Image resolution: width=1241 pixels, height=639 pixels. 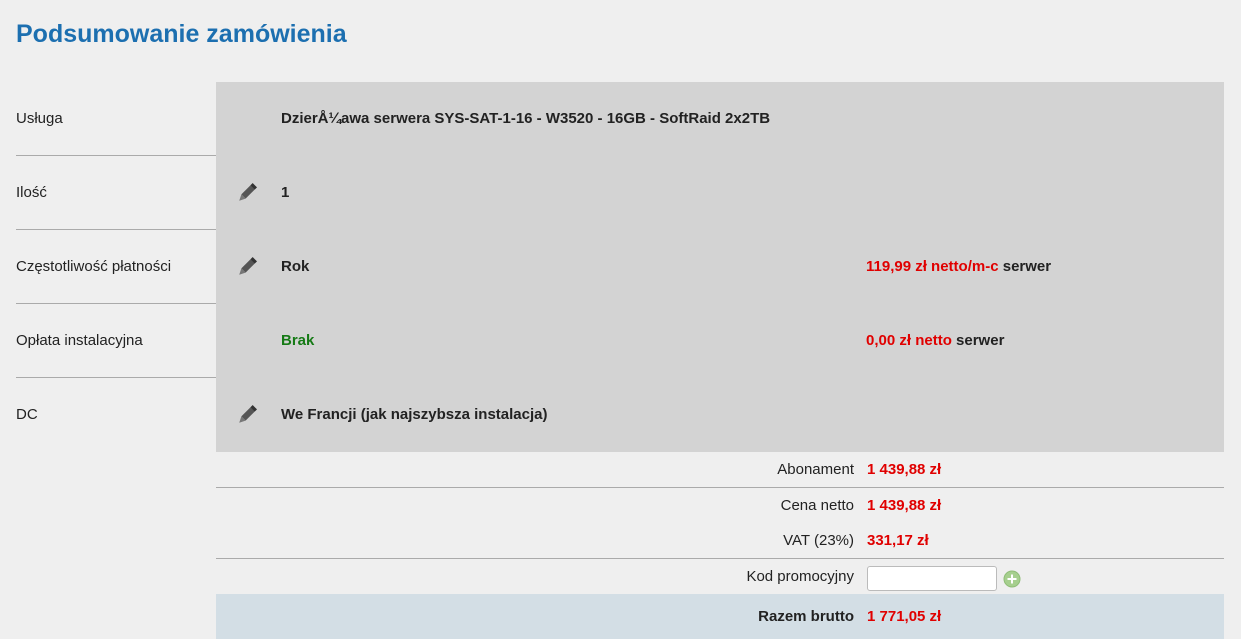 I want to click on plus-circle-icon, so click(x=1012, y=579).